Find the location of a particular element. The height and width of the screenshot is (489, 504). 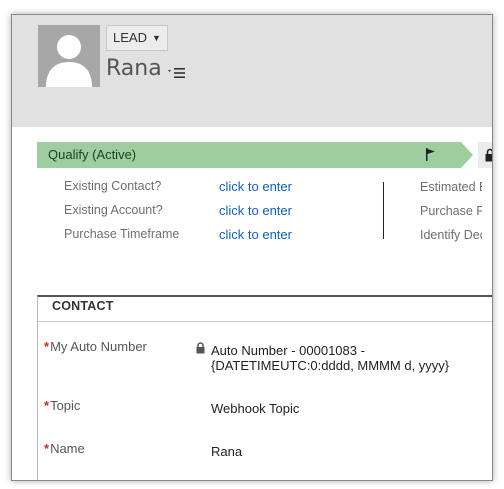

topic-field: Webhook Topic is located at coordinates (255, 408).